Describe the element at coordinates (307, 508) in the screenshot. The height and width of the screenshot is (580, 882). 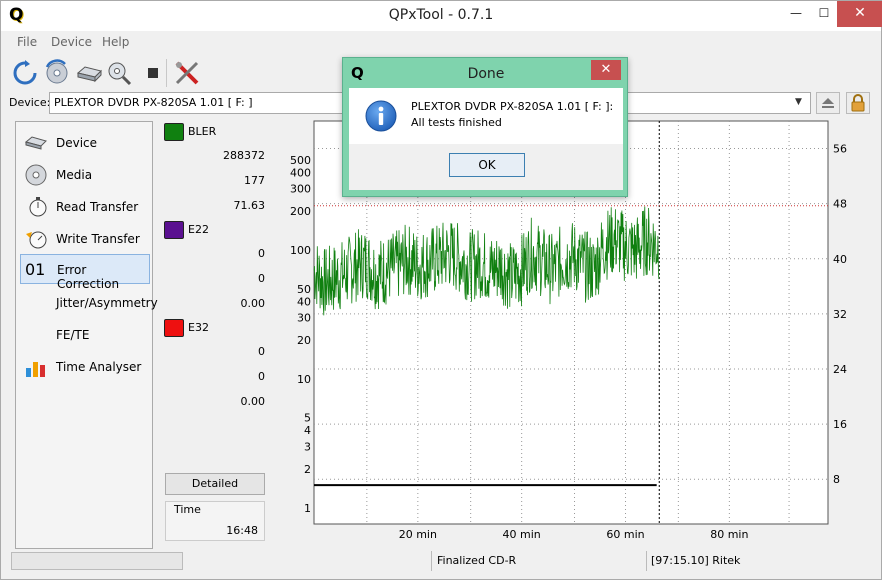
I see `y-left-tick-label: 1` at that location.